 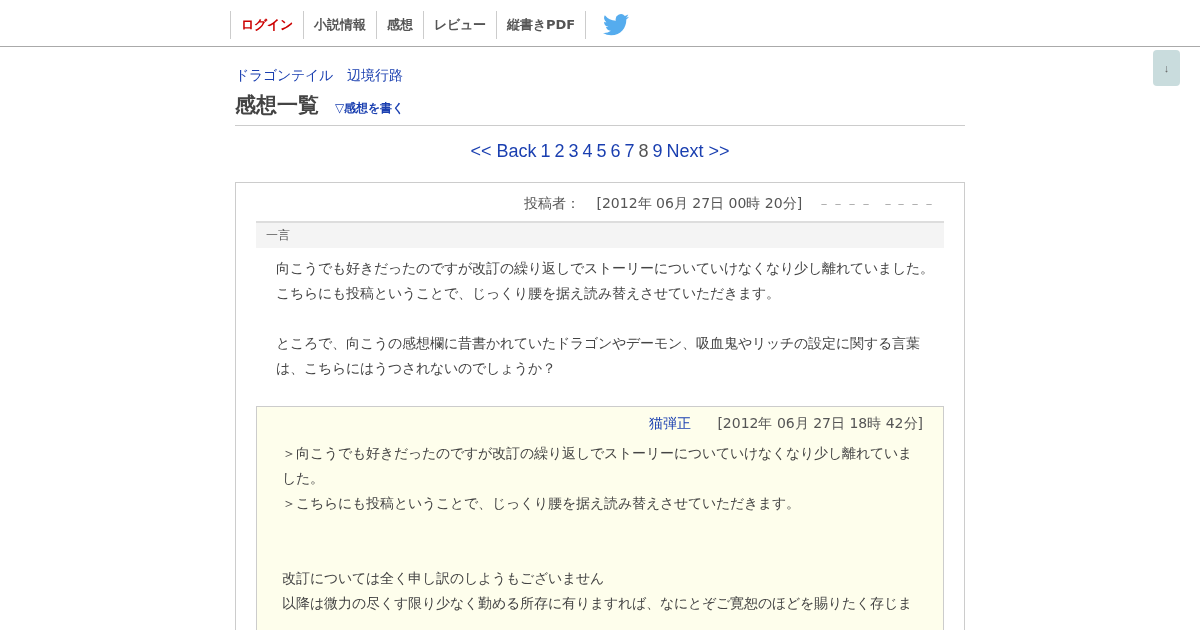 I want to click on bird-icon, so click(x=616, y=25).